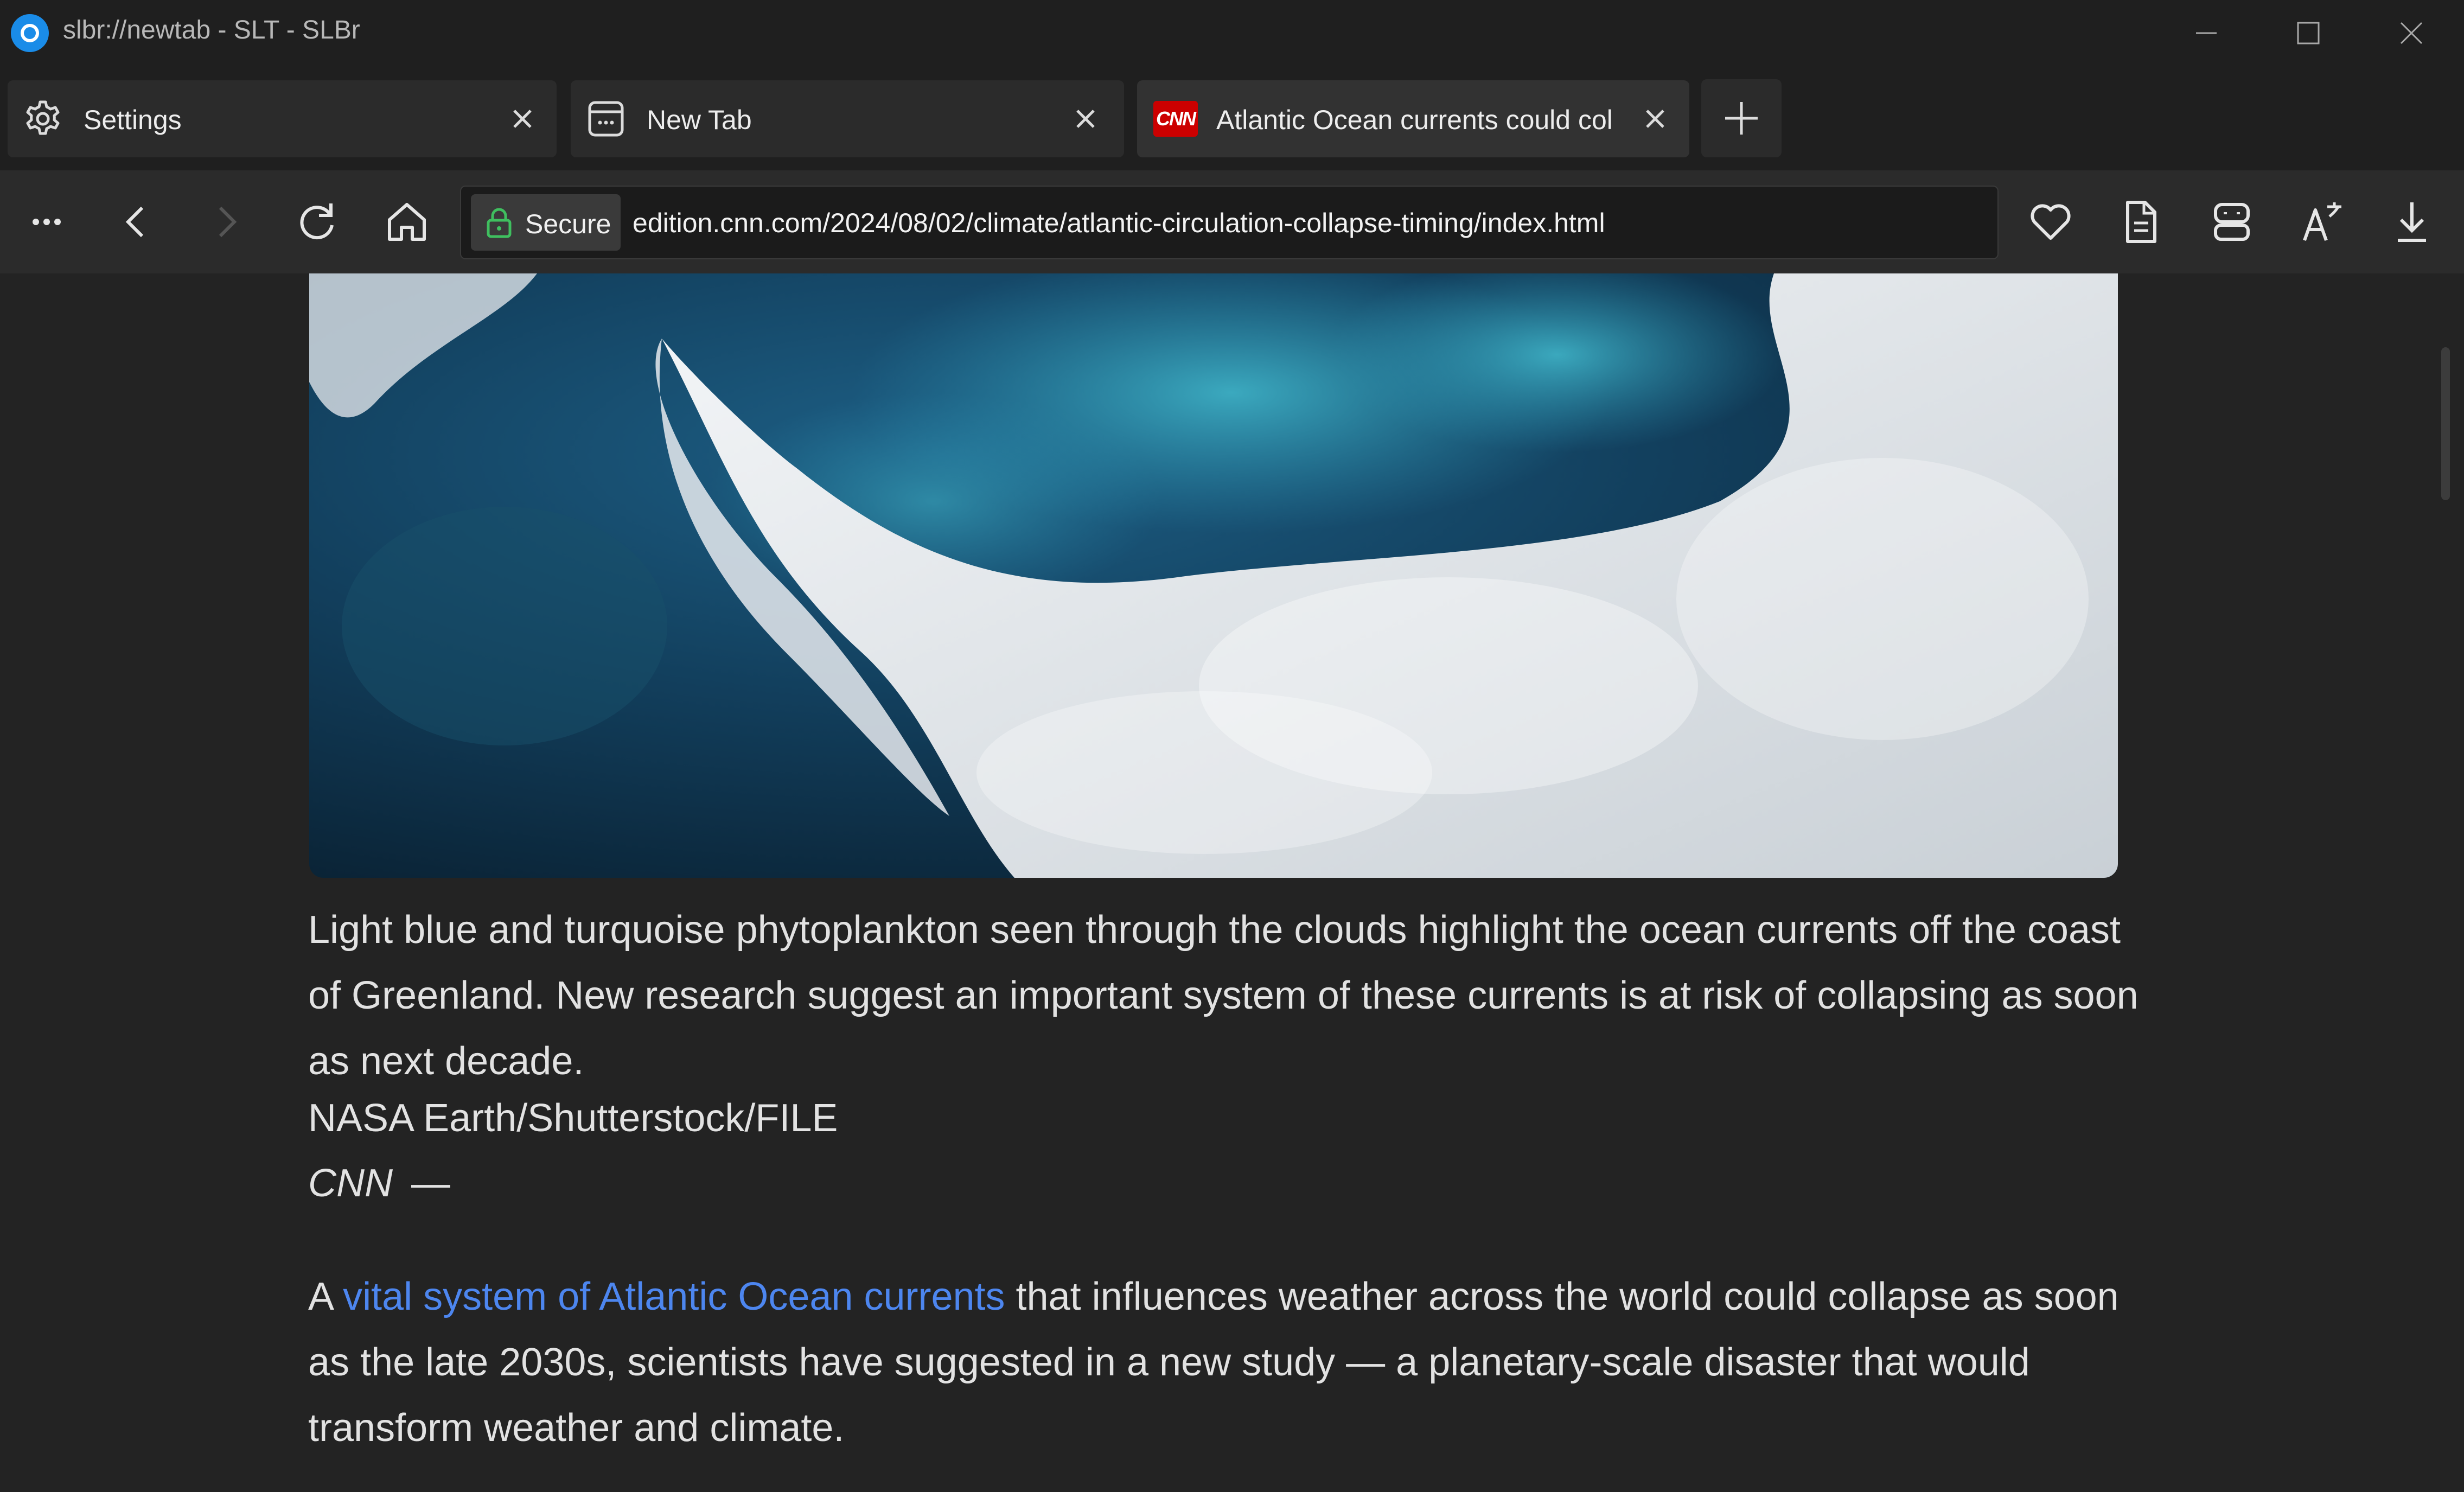 Image resolution: width=2464 pixels, height=1492 pixels. I want to click on bot-icon, so click(2232, 222).